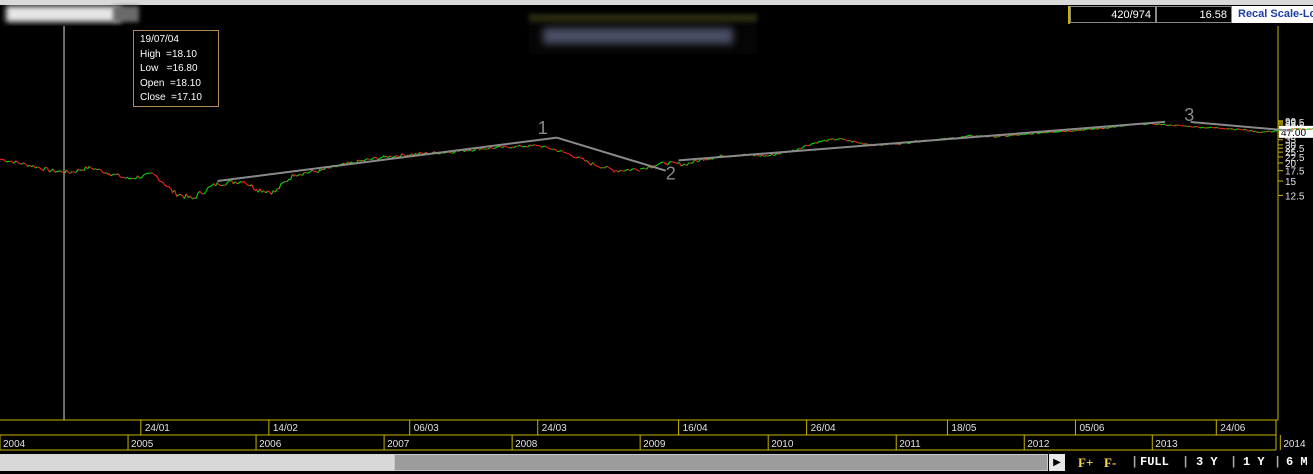  I want to click on timeframe-6m-button: 6 M, so click(1297, 462).